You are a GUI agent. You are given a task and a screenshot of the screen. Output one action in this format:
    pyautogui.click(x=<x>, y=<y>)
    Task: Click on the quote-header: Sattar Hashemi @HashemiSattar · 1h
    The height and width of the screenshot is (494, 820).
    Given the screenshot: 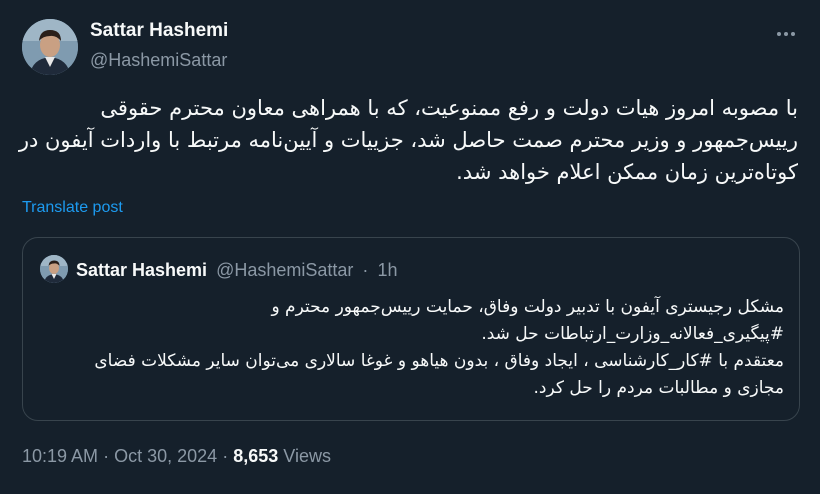 What is the action you would take?
    pyautogui.click(x=236, y=270)
    